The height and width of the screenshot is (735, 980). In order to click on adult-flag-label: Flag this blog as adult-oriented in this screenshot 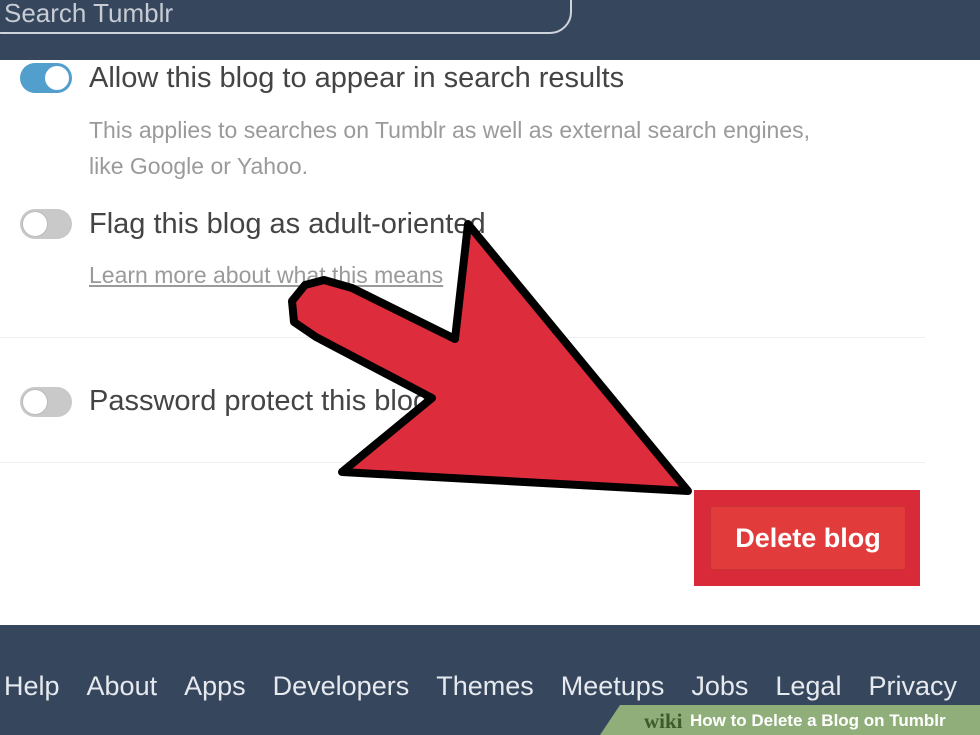, I will do `click(287, 224)`.